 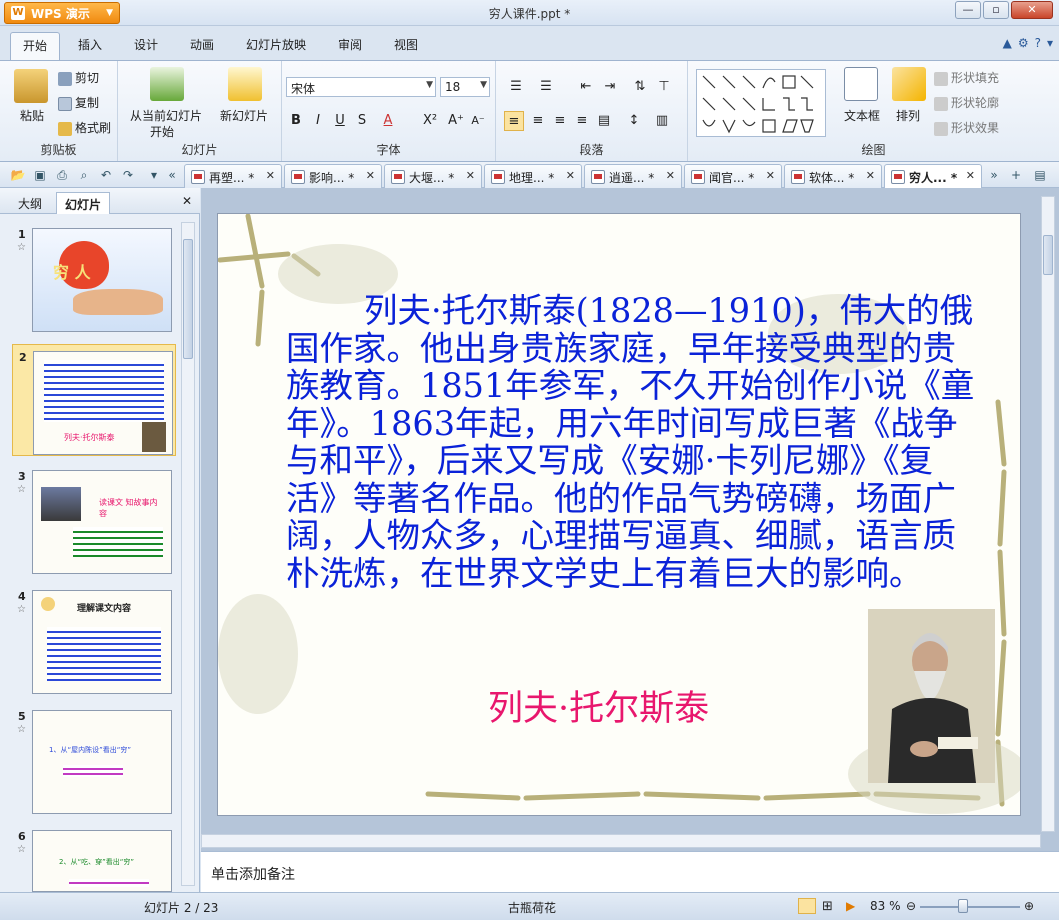 I want to click on superscript-icon: X², so click(x=430, y=121).